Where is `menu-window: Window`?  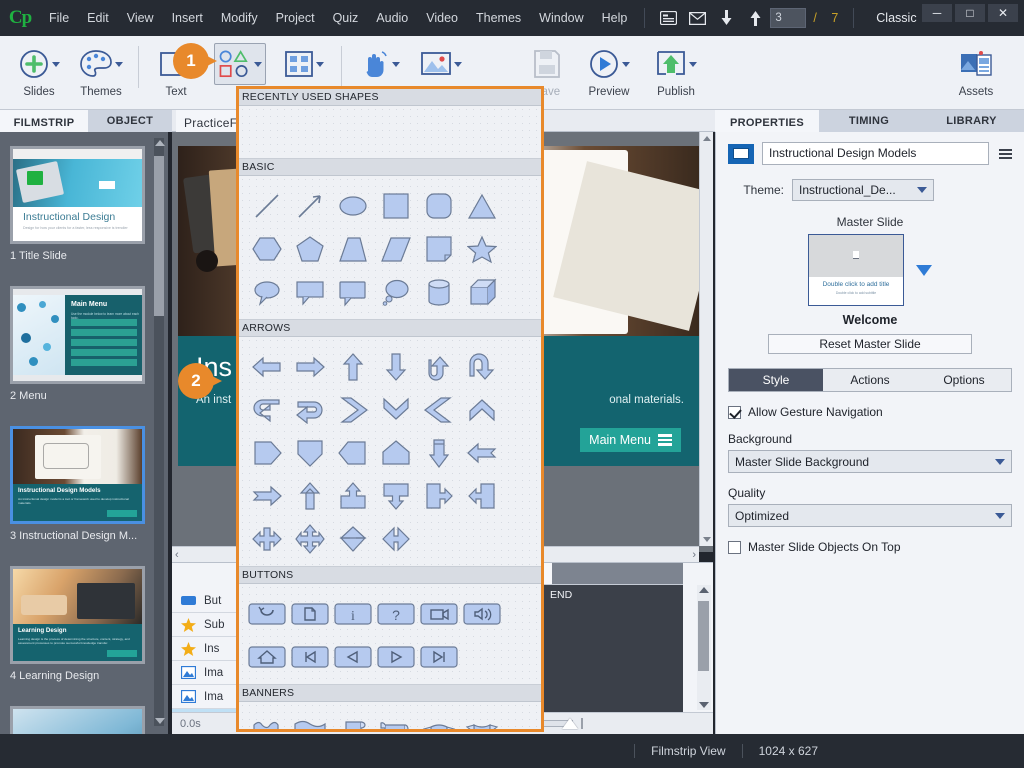 menu-window: Window is located at coordinates (561, 18).